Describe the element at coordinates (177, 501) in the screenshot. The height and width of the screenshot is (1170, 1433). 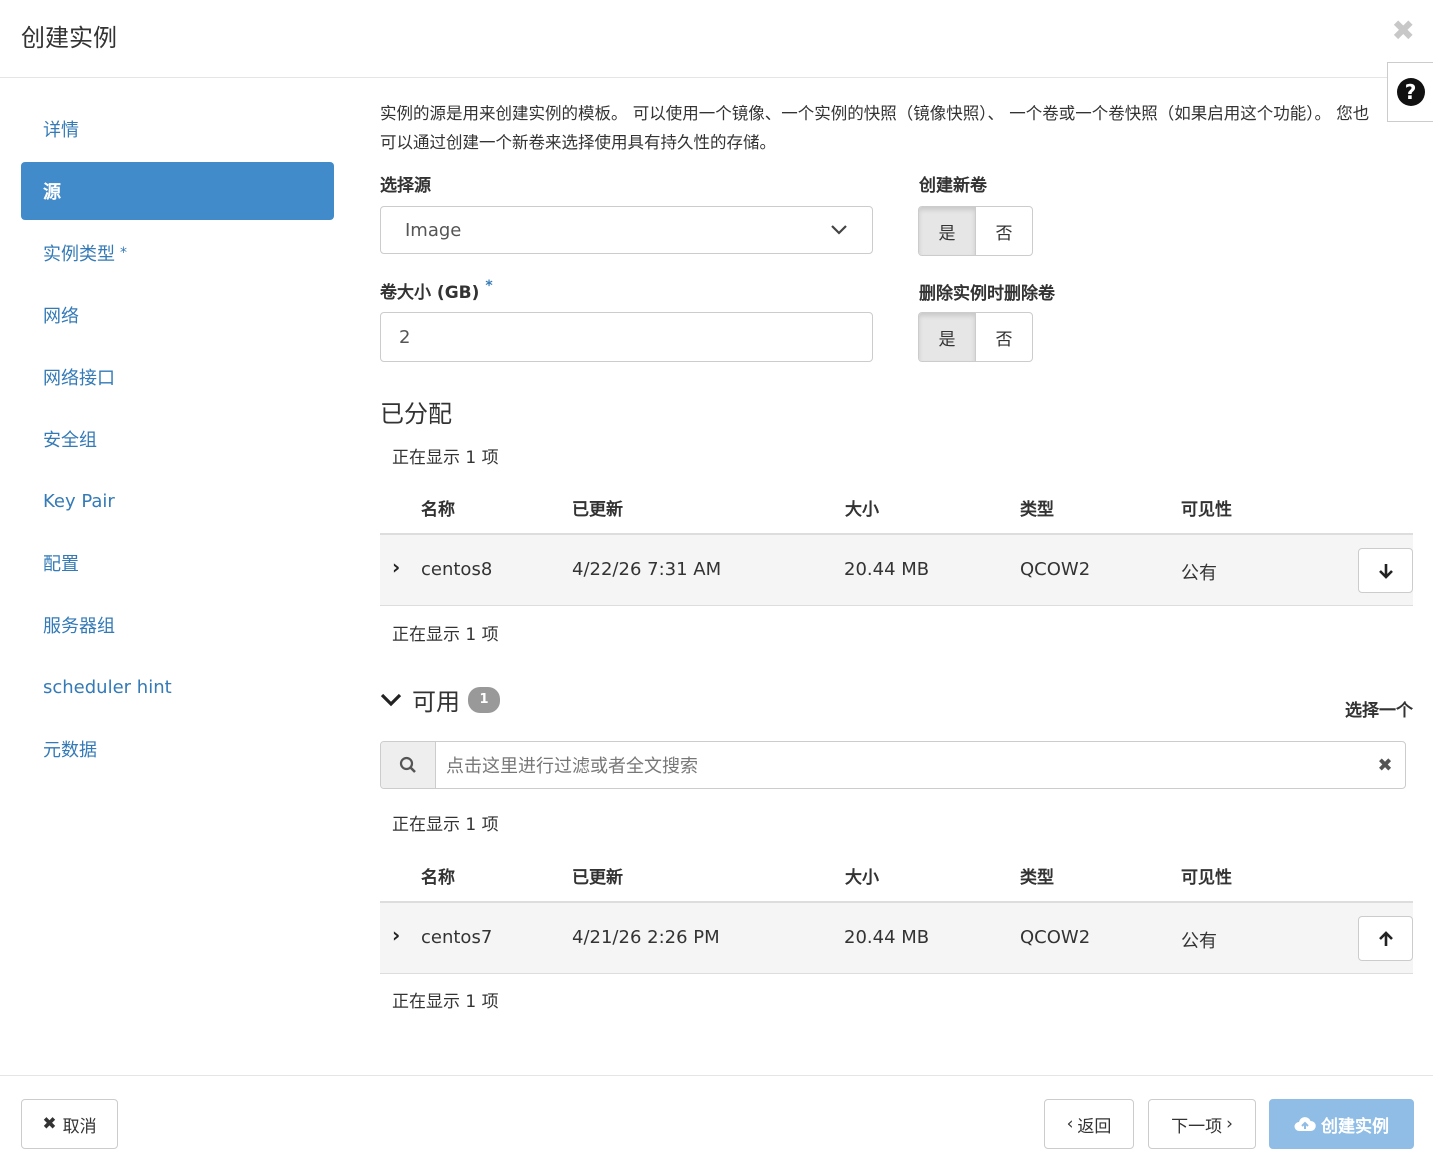
I see `nav-item-key-pair: Key Pair` at that location.